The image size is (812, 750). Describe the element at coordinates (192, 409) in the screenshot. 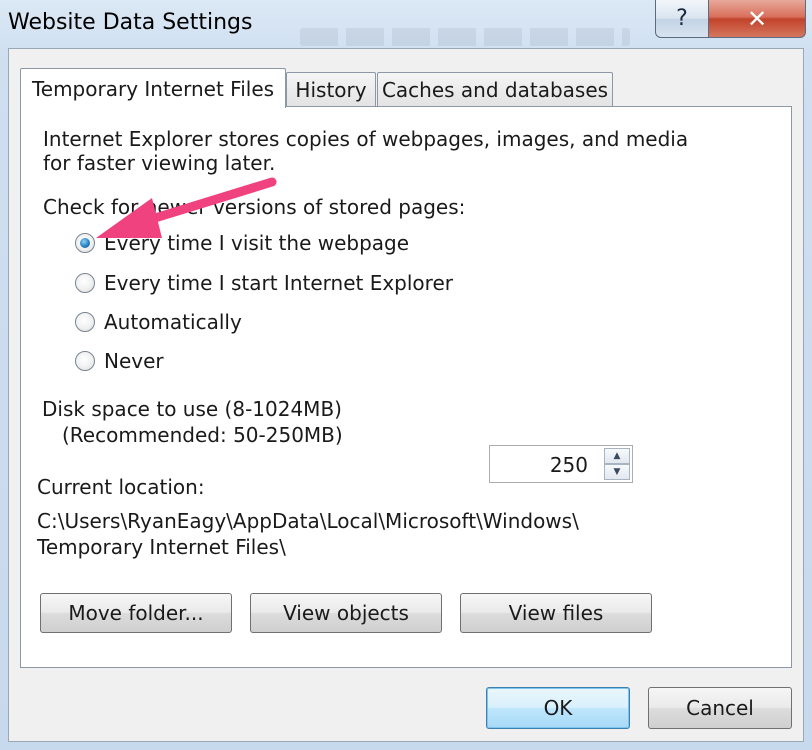

I see `disk-space-label: Disk space to use (8-1024MB)` at that location.